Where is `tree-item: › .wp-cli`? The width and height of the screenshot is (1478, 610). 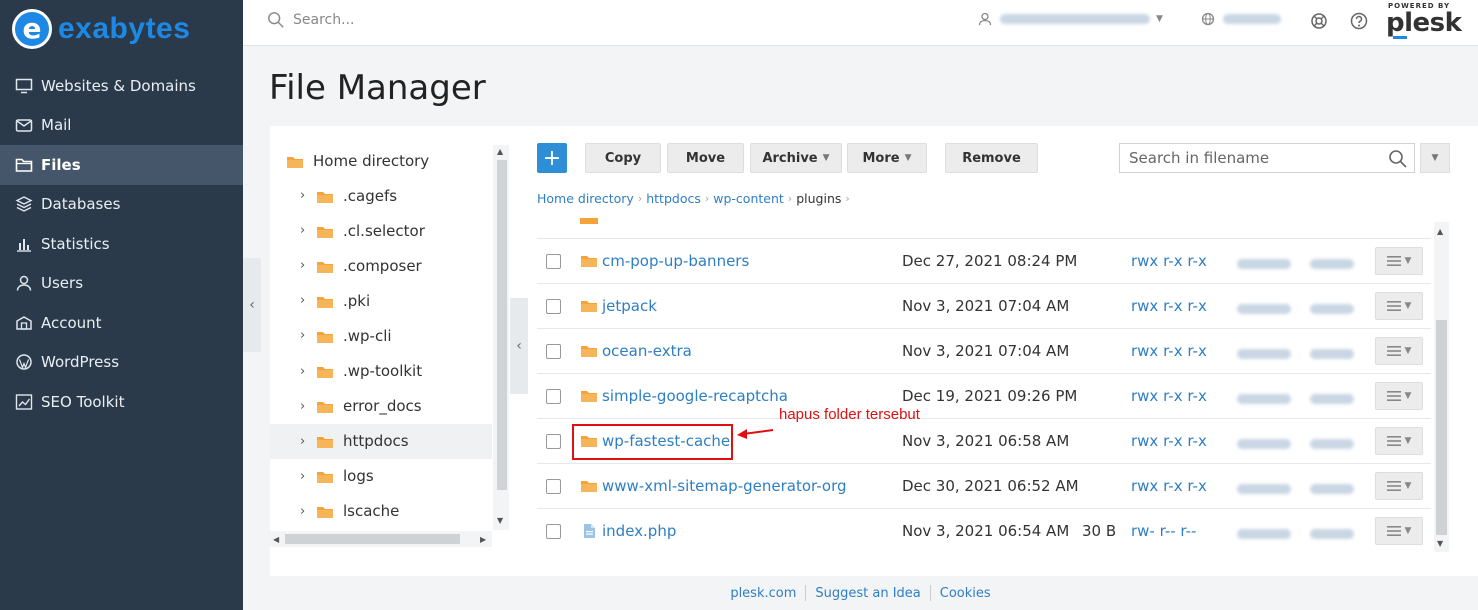
tree-item: › .wp-cli is located at coordinates (381, 335).